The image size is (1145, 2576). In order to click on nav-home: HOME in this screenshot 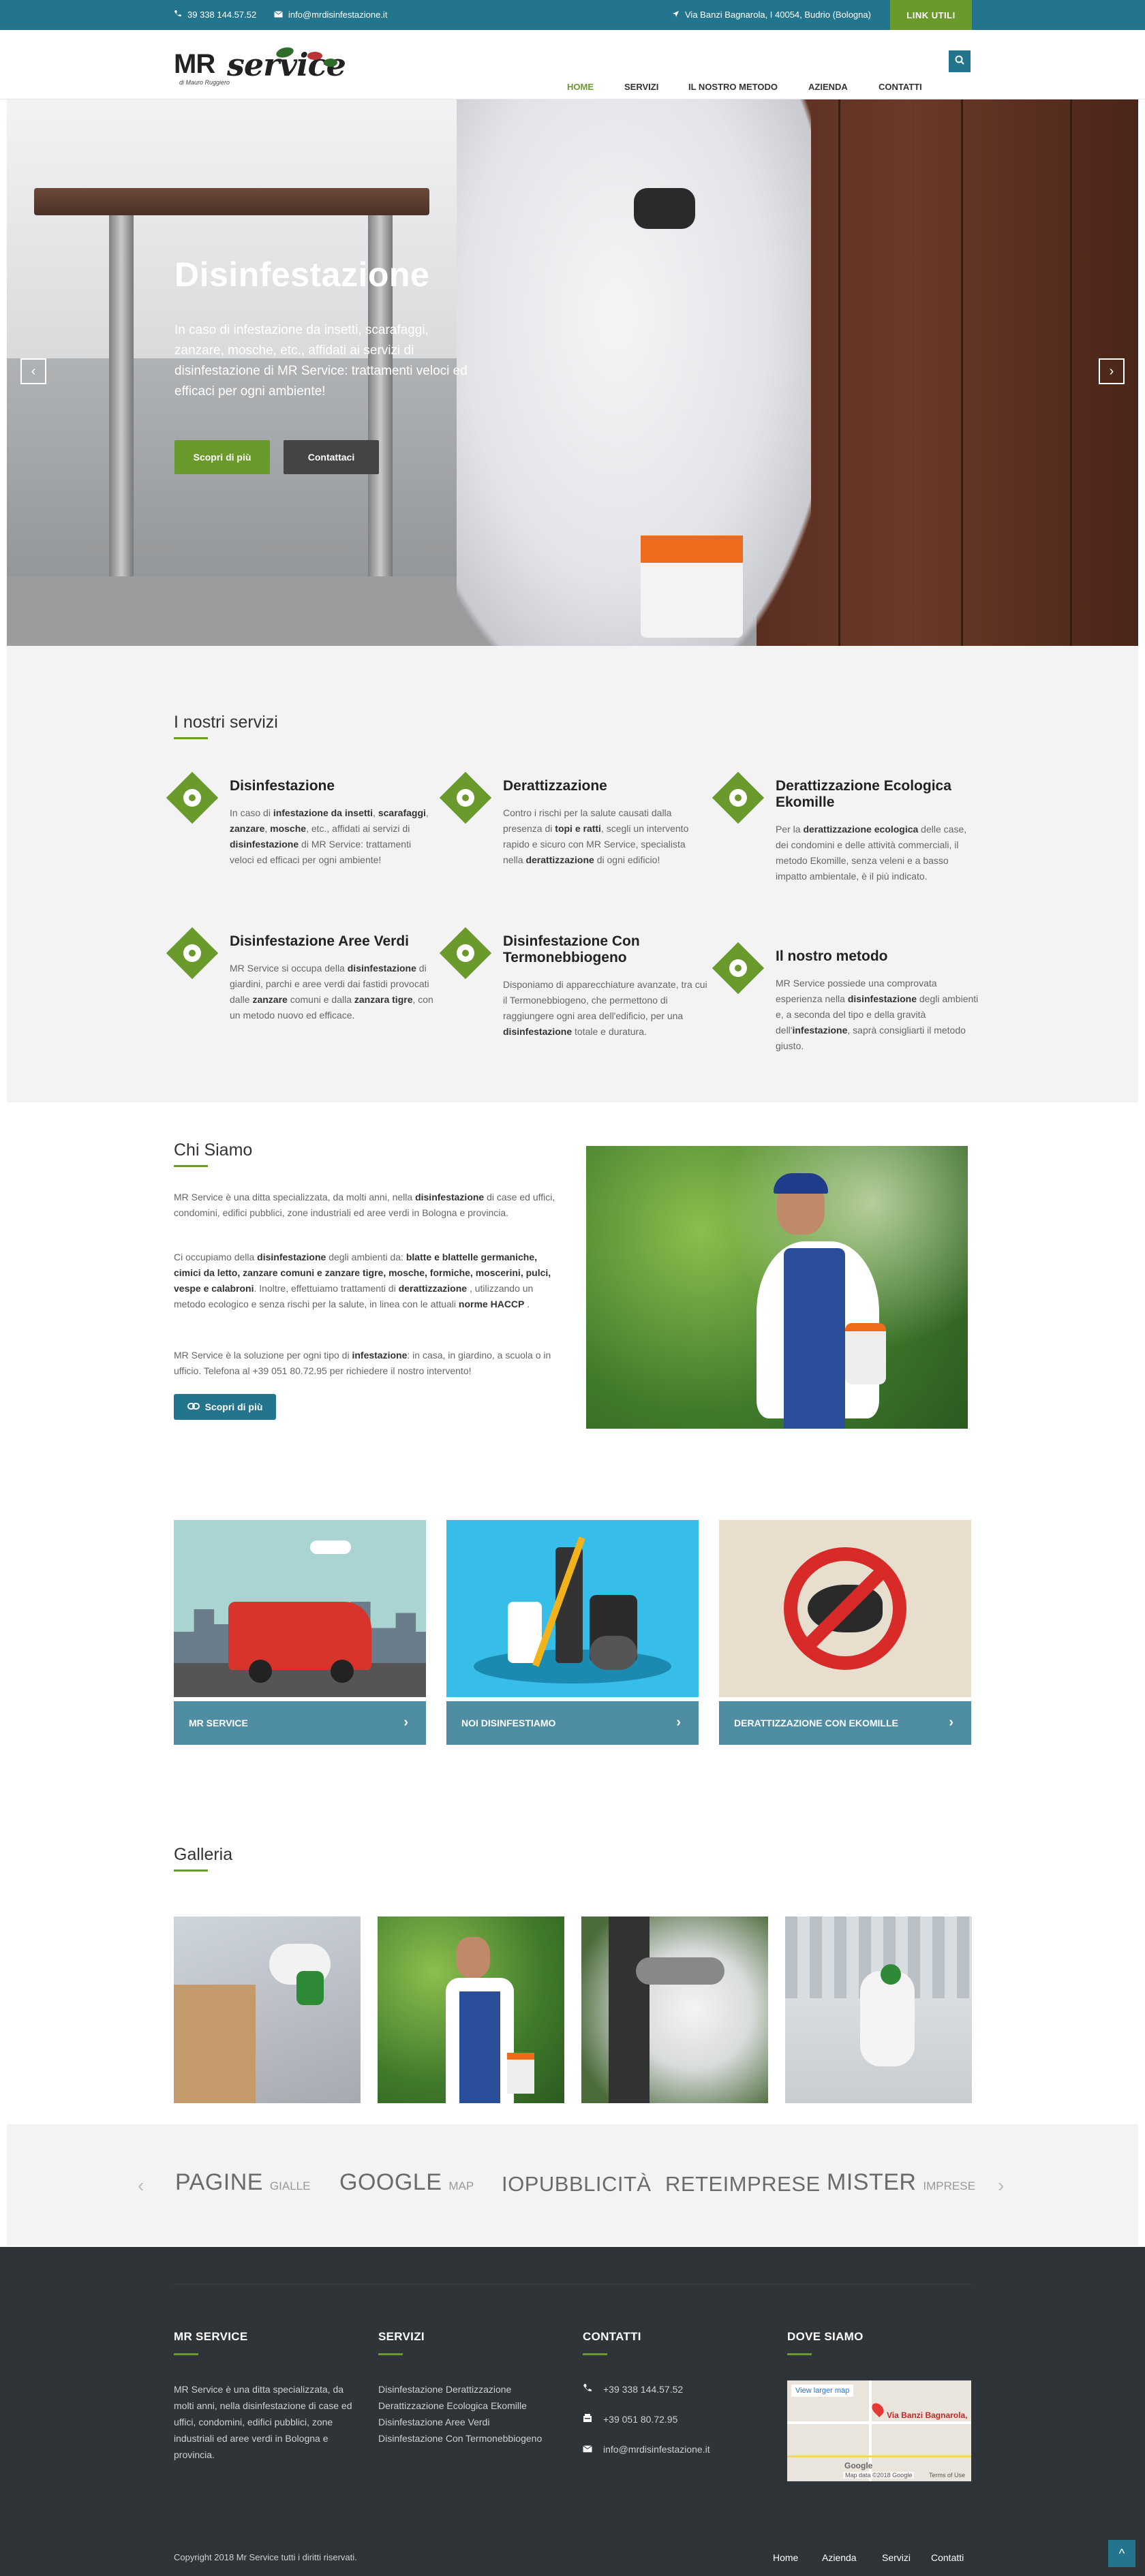, I will do `click(581, 87)`.